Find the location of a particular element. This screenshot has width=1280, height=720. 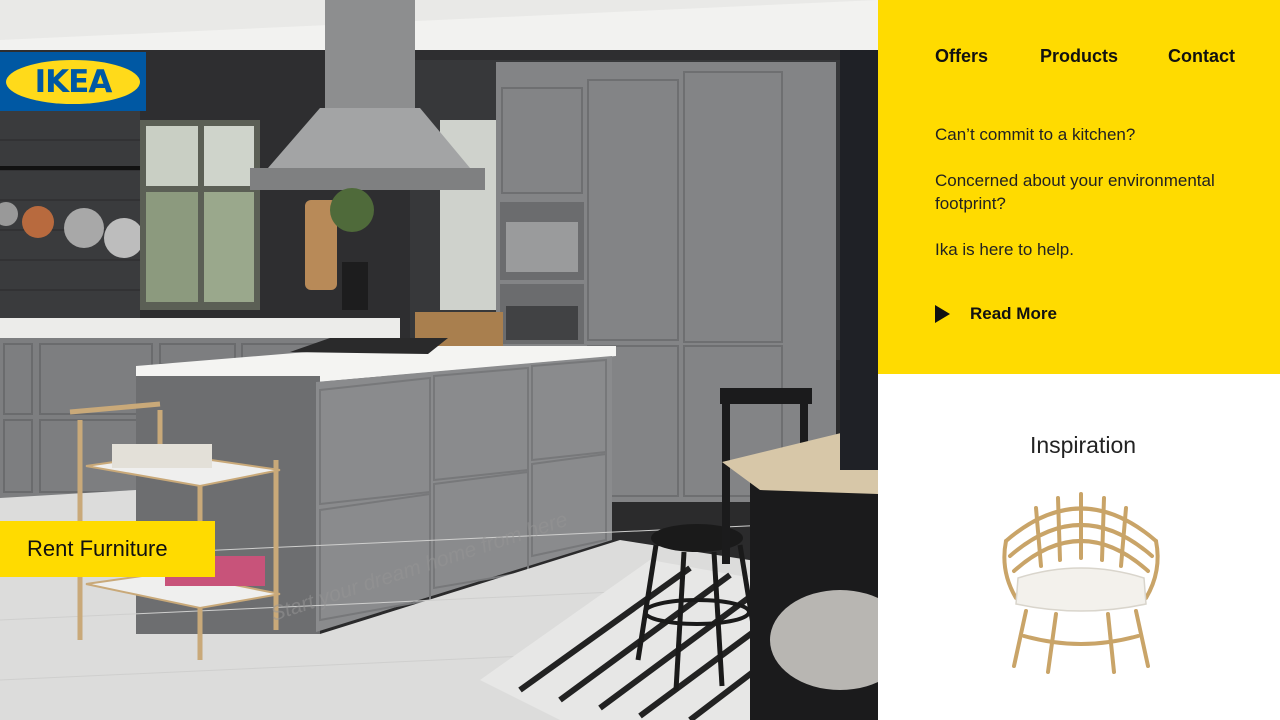

logo-oval: IKEA is located at coordinates (73, 81).